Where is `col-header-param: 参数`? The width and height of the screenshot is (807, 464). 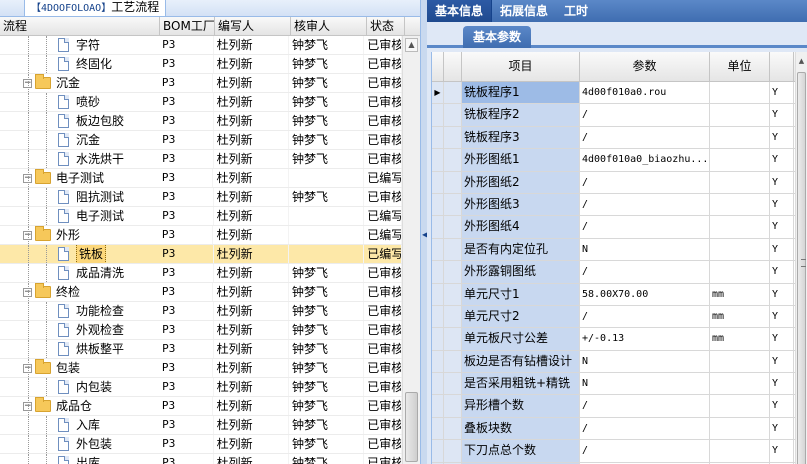 col-header-param: 参数 is located at coordinates (645, 66).